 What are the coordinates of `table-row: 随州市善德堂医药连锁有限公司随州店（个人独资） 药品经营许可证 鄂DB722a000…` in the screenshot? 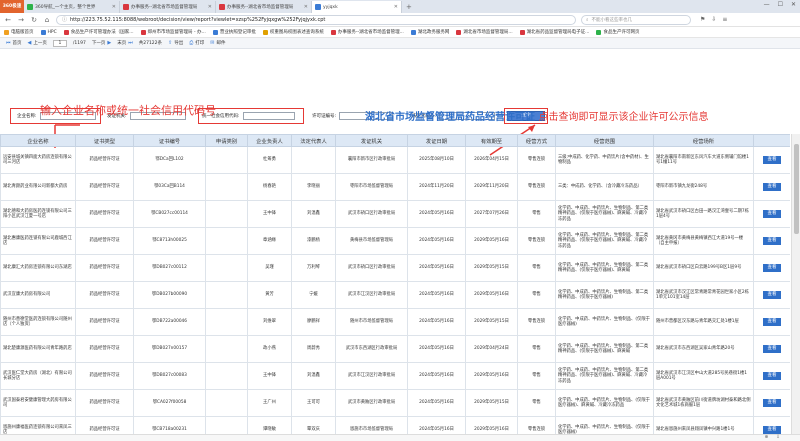 It's located at (395, 322).